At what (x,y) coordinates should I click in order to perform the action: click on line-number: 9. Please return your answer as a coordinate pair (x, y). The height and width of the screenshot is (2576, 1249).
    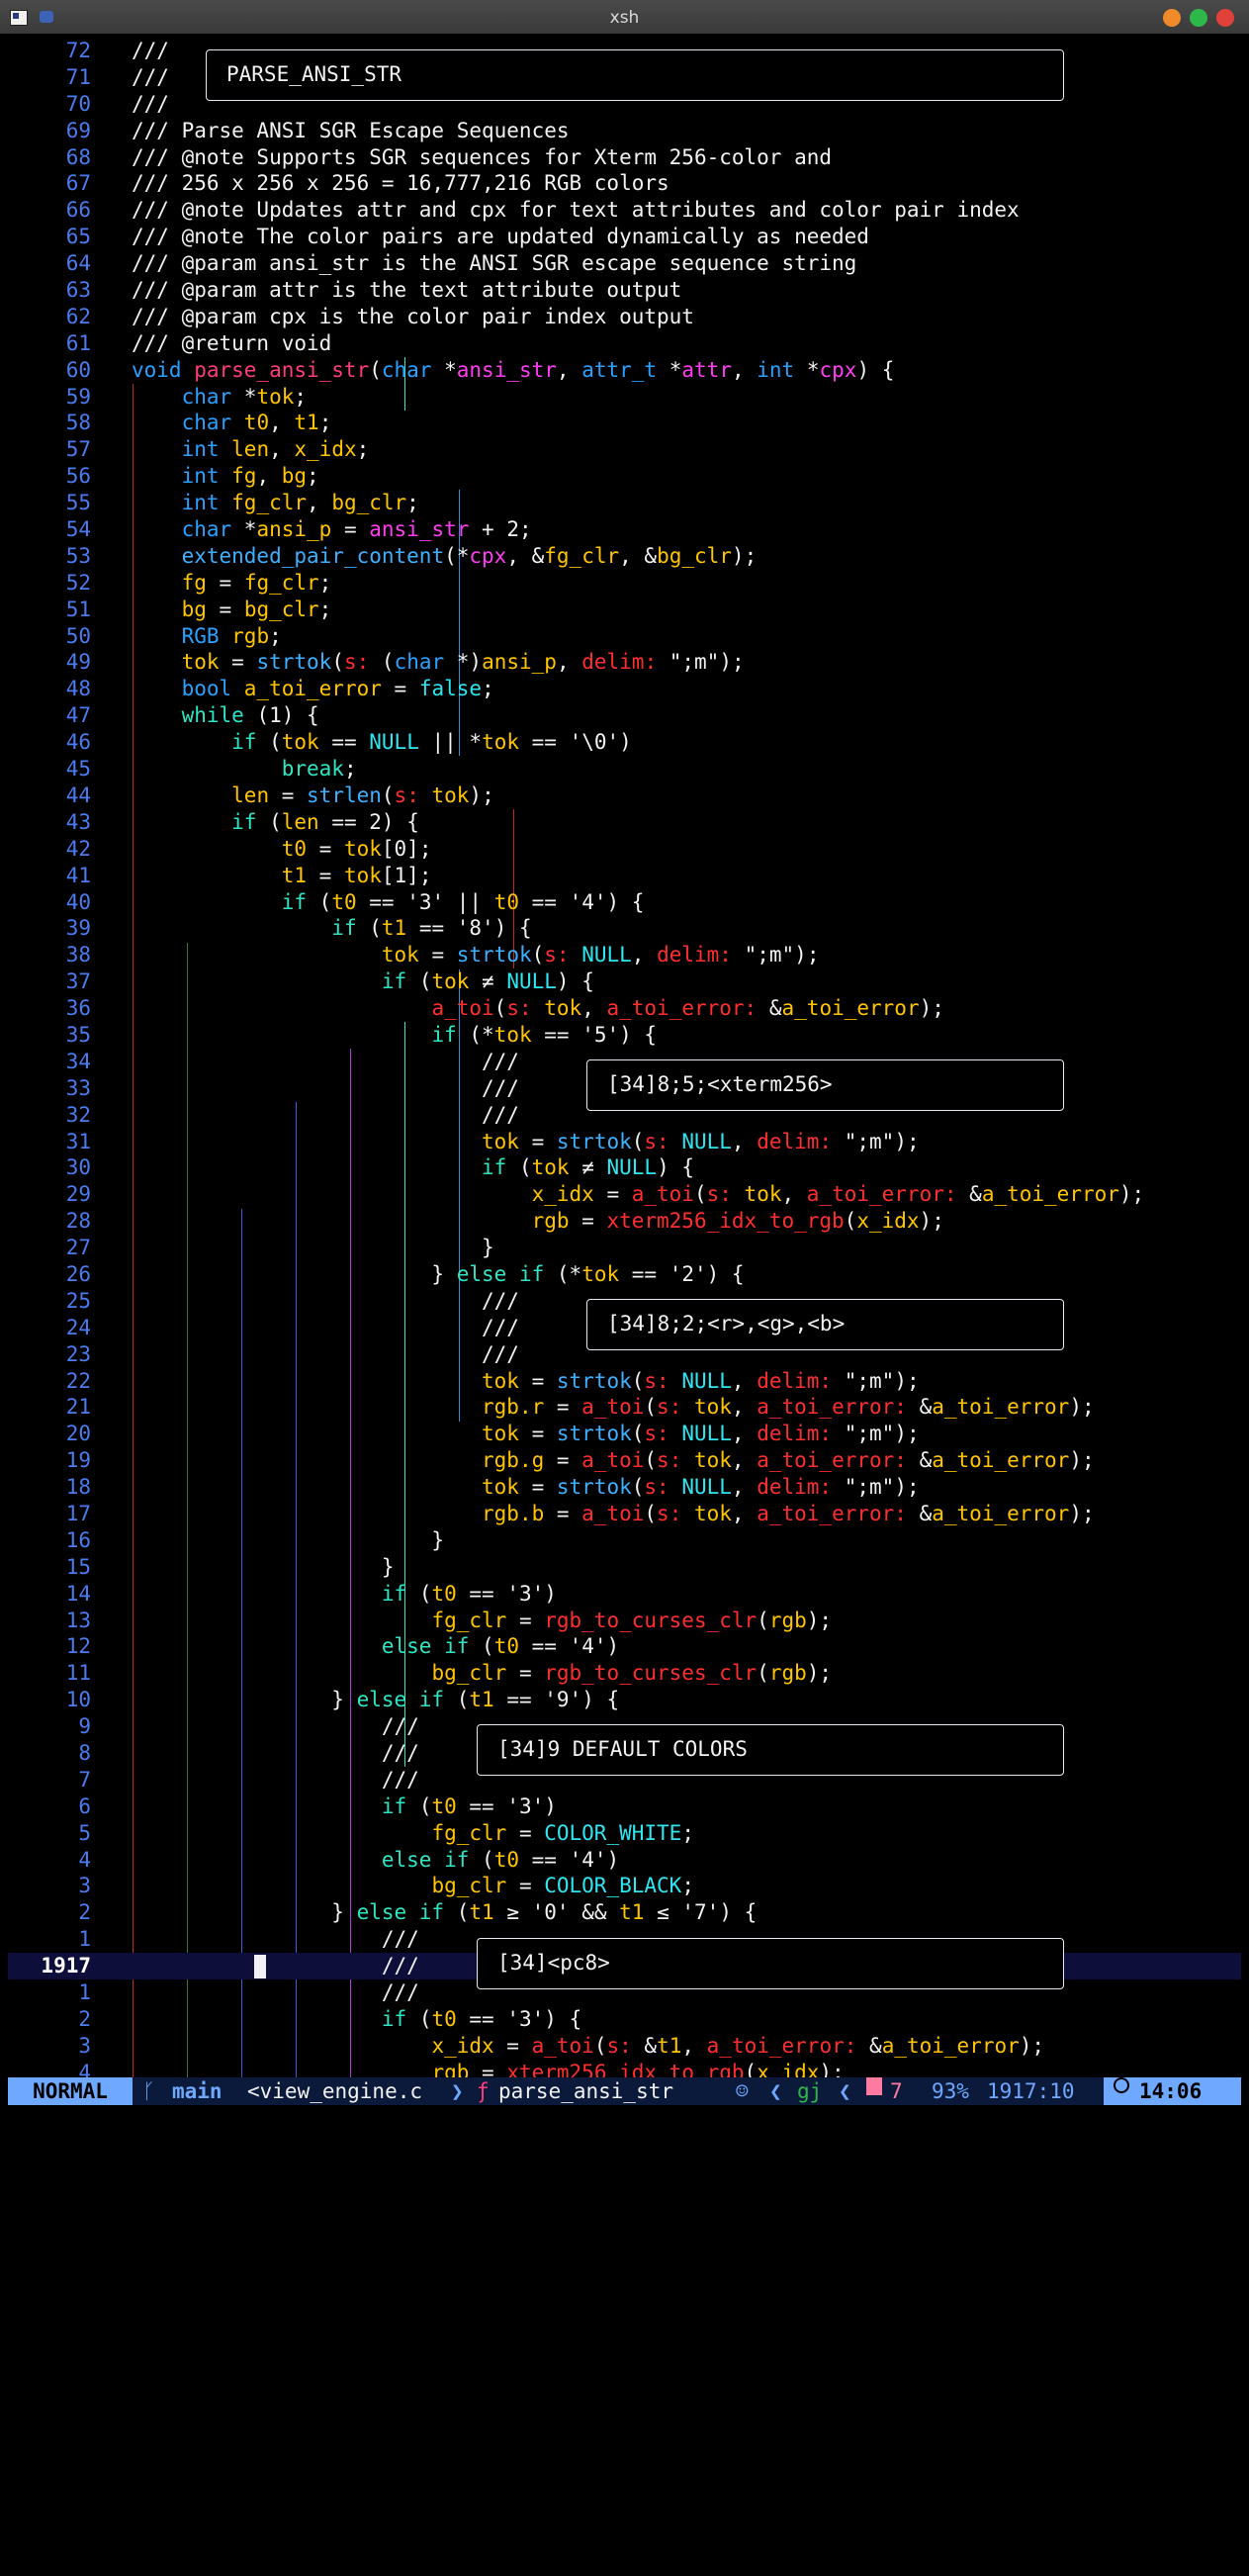
    Looking at the image, I should click on (49, 1727).